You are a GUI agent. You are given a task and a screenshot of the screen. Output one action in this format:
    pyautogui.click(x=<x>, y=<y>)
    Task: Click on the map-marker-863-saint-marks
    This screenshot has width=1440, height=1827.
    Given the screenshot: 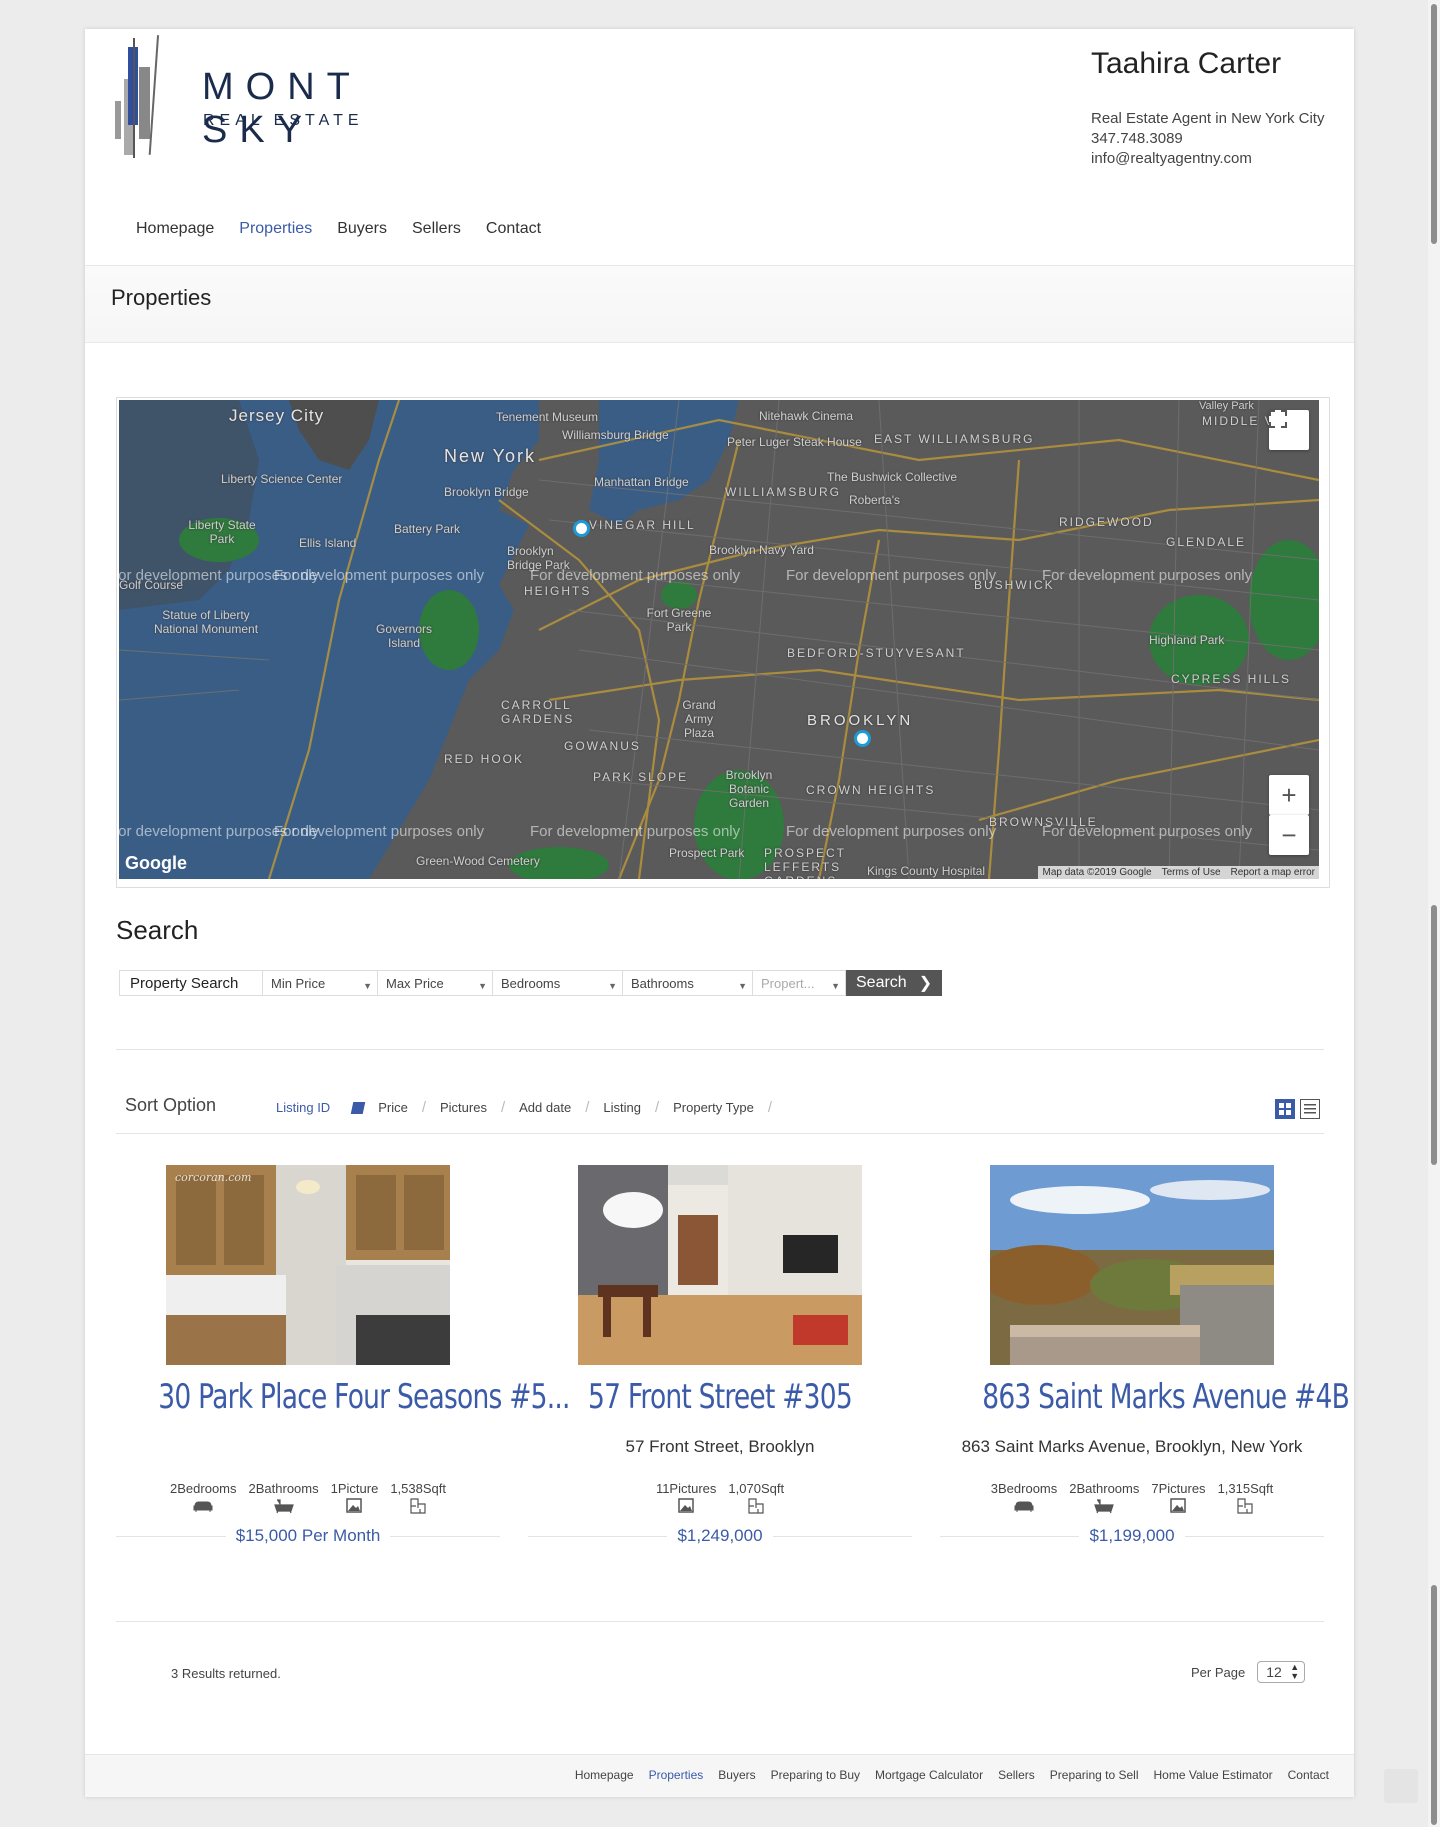 What is the action you would take?
    pyautogui.click(x=862, y=738)
    